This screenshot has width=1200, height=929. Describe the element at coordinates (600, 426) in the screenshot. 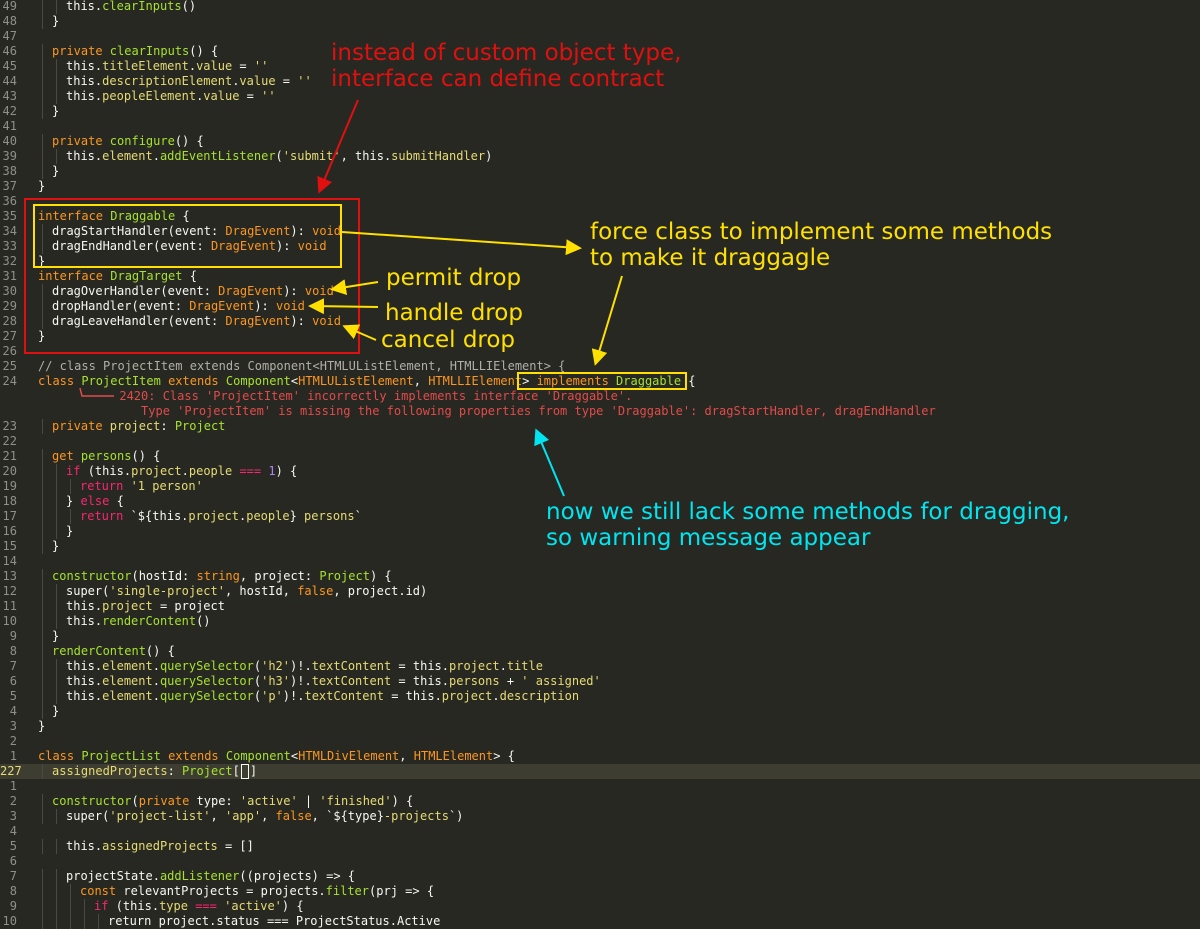

I see `code-line: 23 private project: Project` at that location.